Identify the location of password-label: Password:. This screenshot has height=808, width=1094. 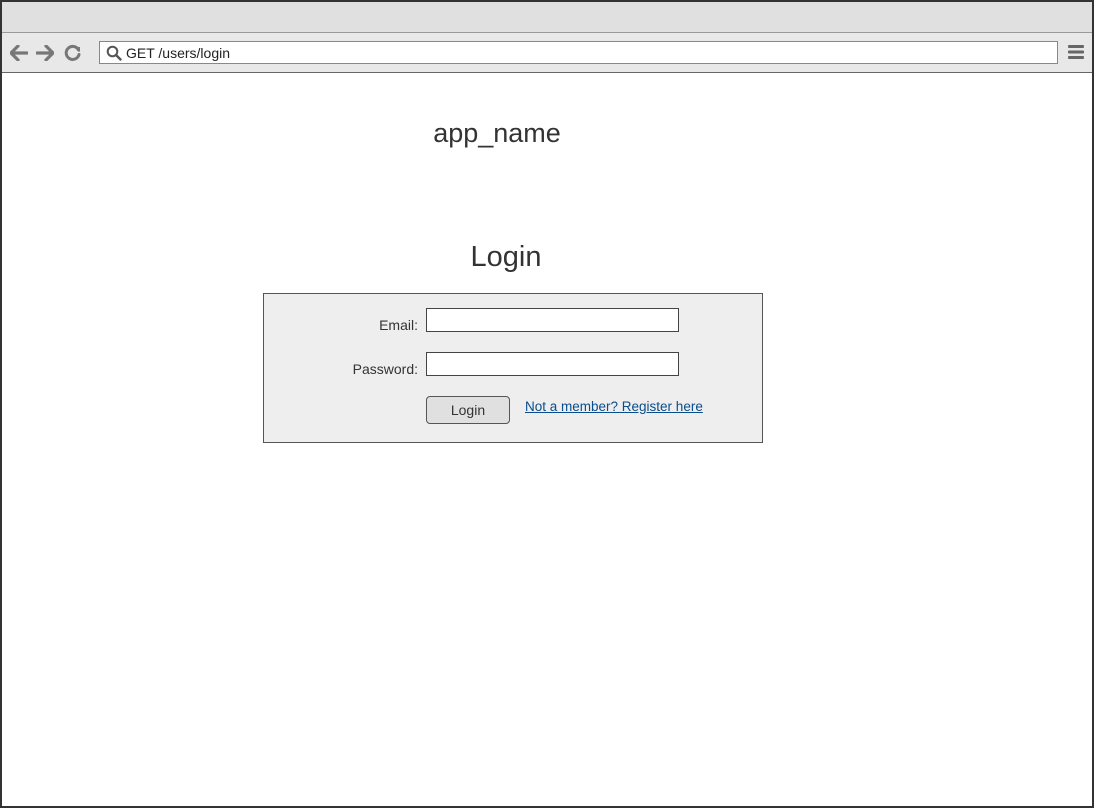
(385, 369).